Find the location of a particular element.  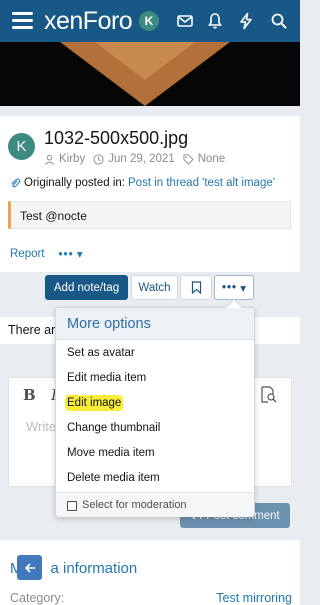

media-description: Test @nocte is located at coordinates (149, 215).